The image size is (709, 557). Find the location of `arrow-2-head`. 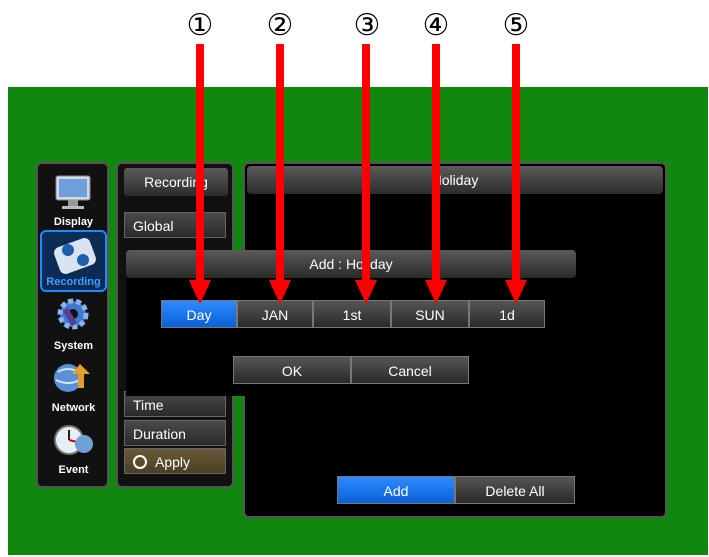

arrow-2-head is located at coordinates (280, 292).